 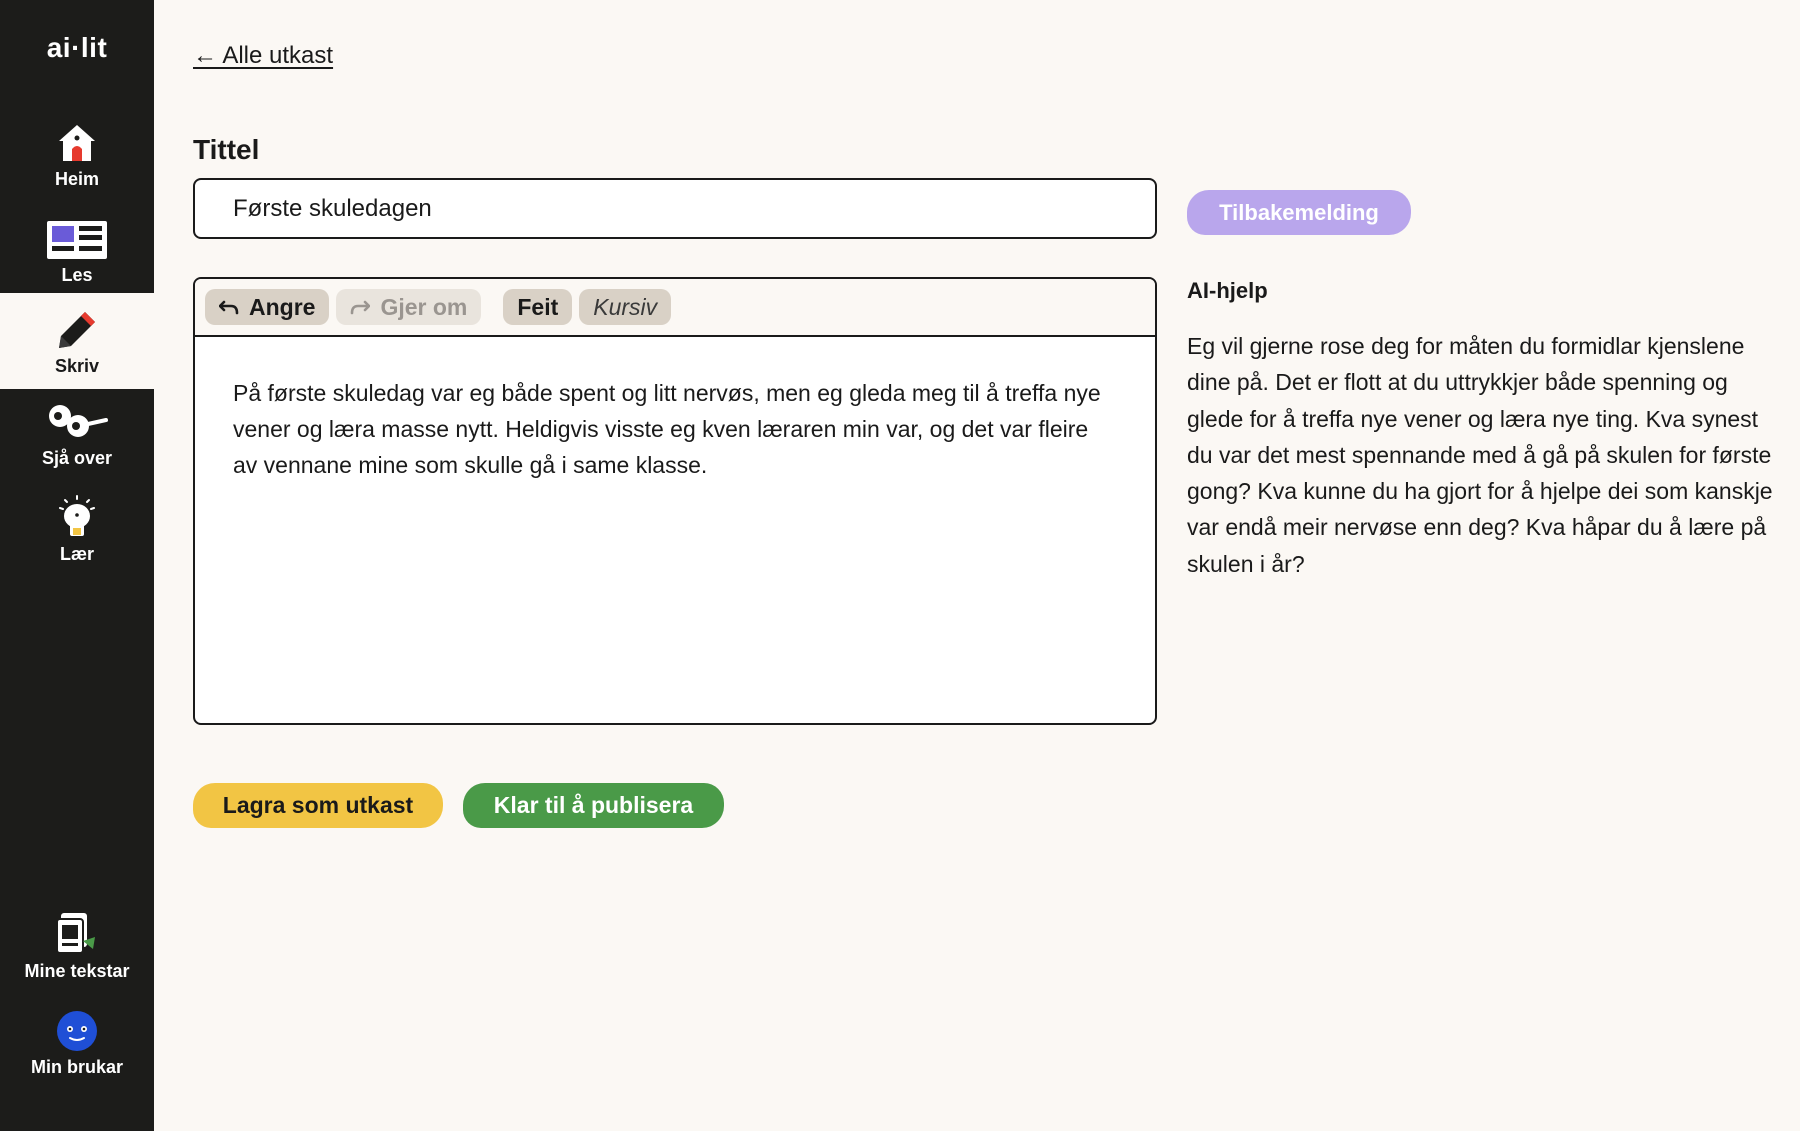 I want to click on undo-icon, so click(x=229, y=307).